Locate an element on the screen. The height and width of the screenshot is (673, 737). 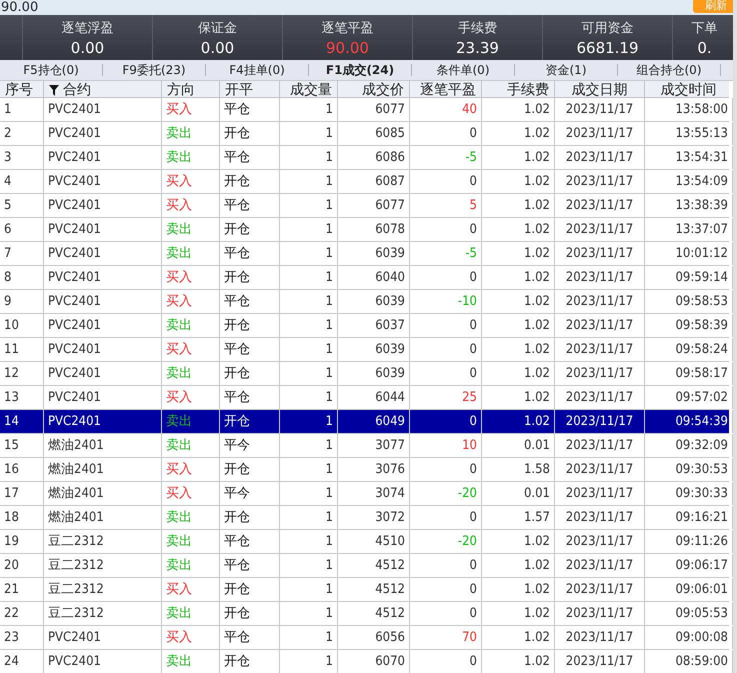
table-cell: 6037 is located at coordinates (374, 325).